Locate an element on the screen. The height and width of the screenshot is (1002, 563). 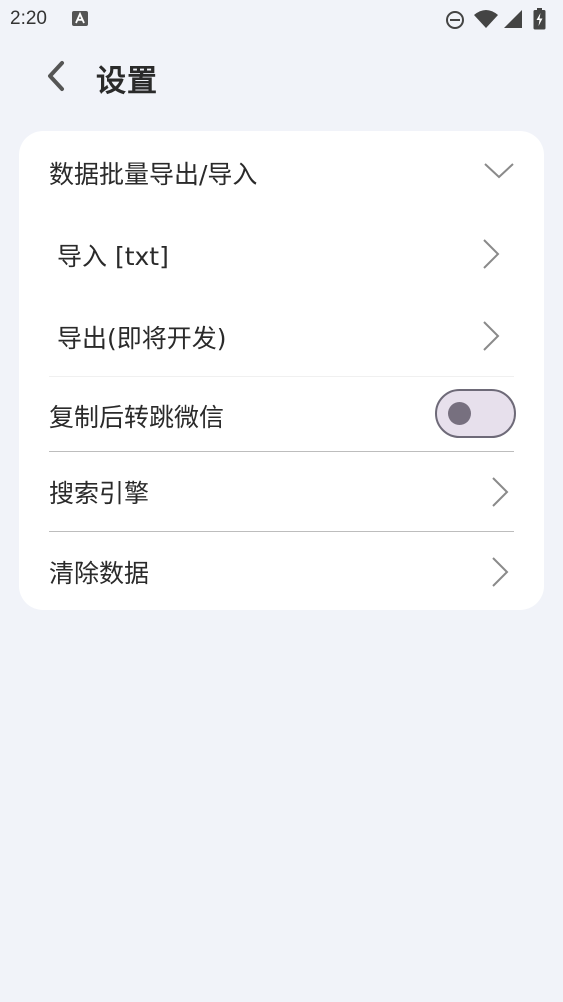
chevron-left-icon is located at coordinates (56, 76).